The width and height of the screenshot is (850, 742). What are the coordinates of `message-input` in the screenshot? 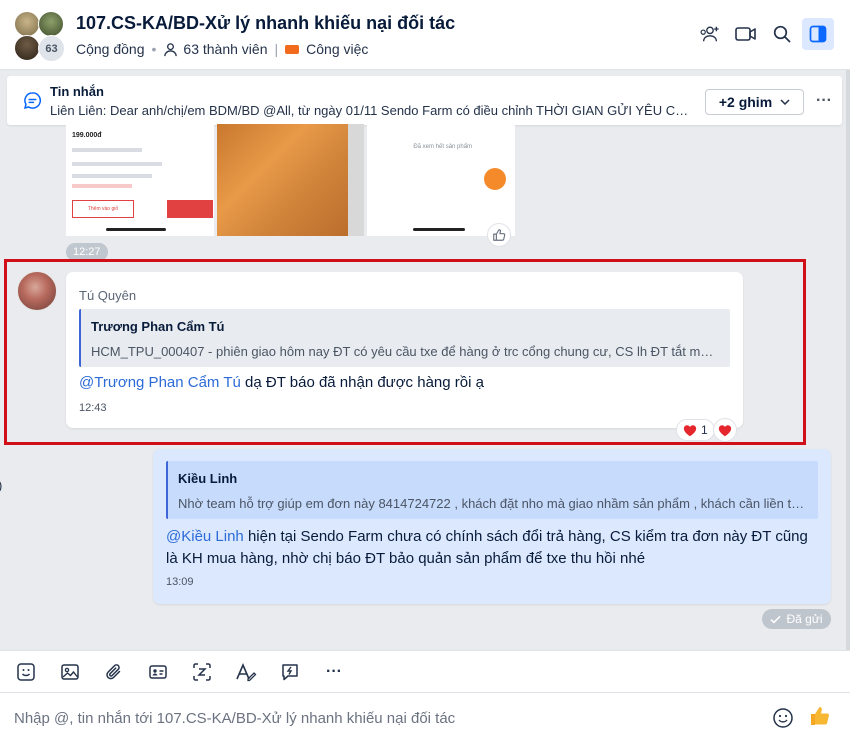 It's located at (384, 718).